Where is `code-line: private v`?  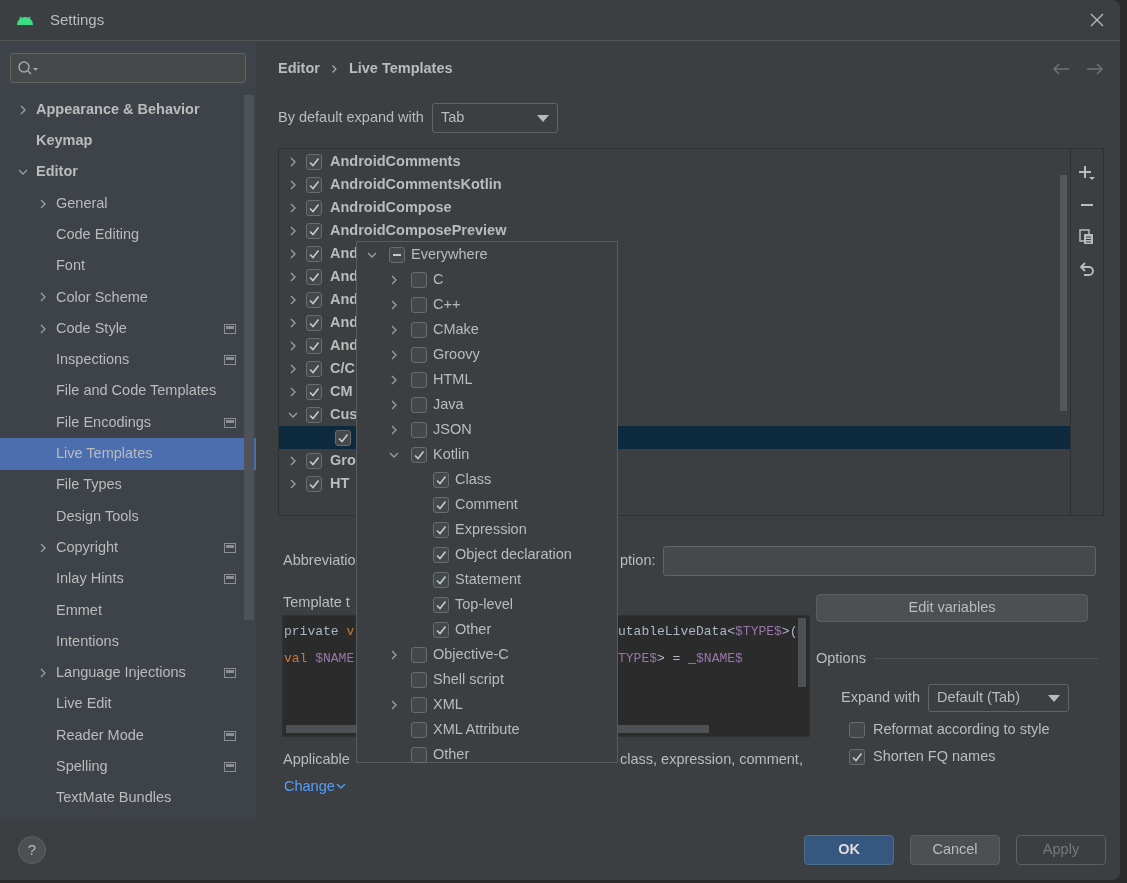
code-line: private v is located at coordinates (319, 631).